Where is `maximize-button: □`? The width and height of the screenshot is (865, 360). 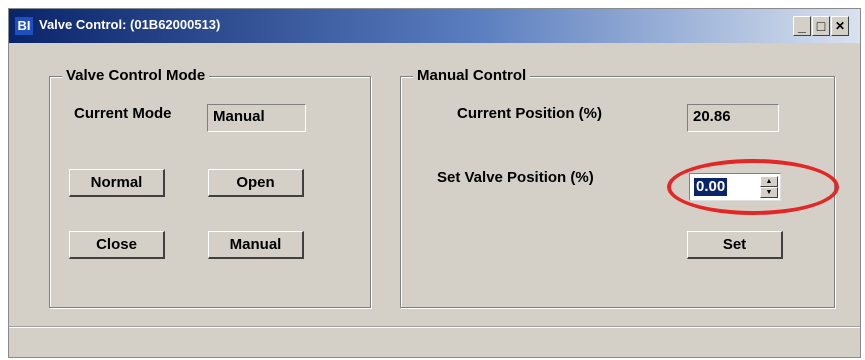
maximize-button: □ is located at coordinates (821, 26).